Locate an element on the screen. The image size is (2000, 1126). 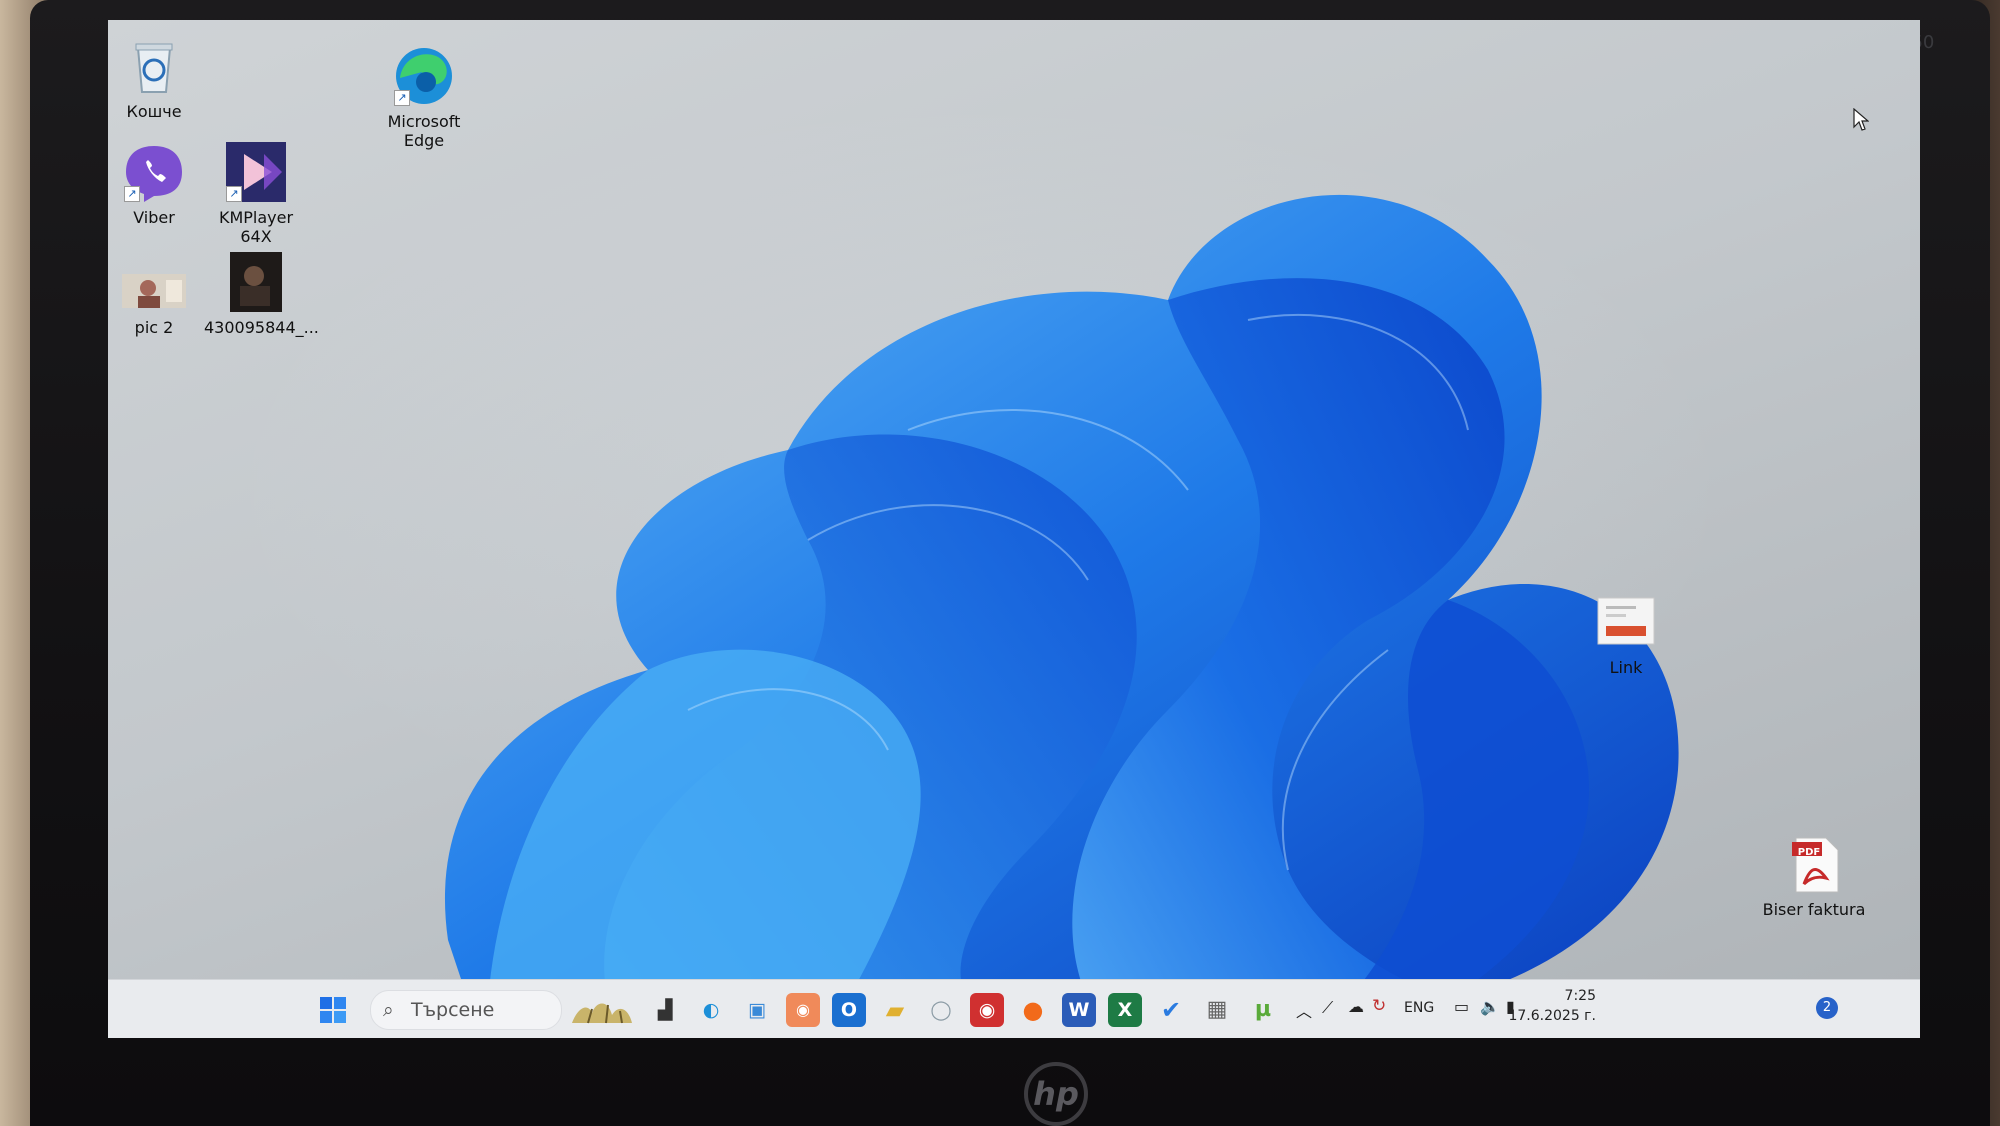
link-label: Link is located at coordinates (1626, 667).